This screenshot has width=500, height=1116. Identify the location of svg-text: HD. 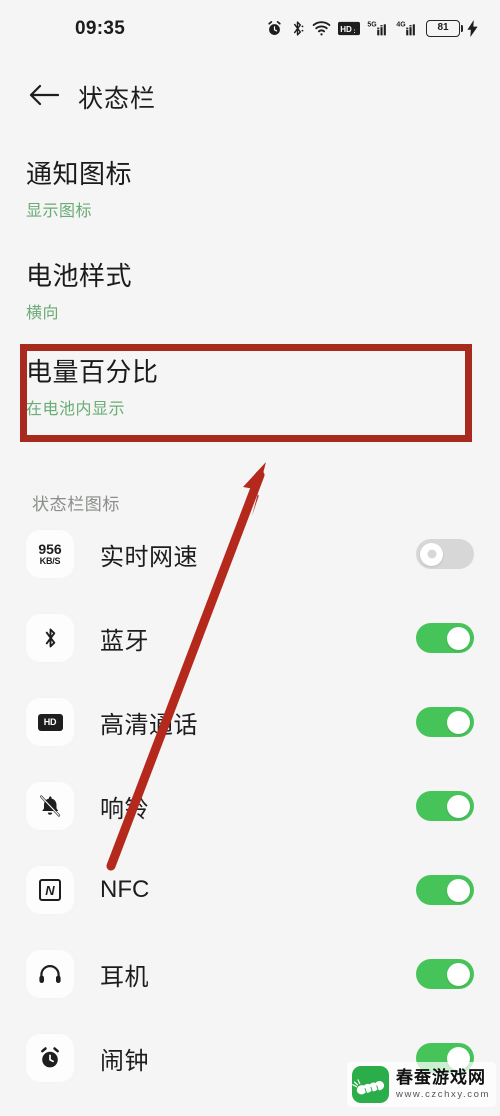
(346, 28).